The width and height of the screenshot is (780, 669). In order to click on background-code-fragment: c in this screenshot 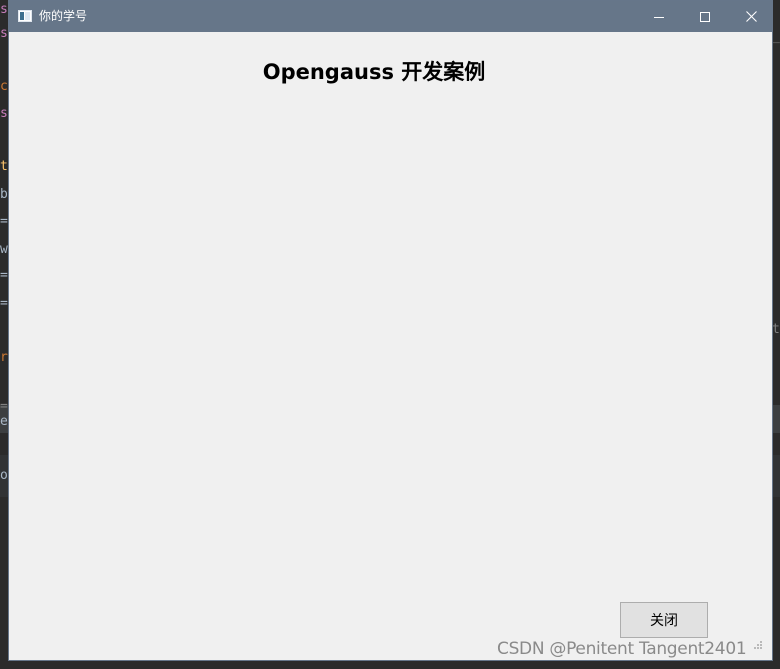, I will do `click(4, 86)`.